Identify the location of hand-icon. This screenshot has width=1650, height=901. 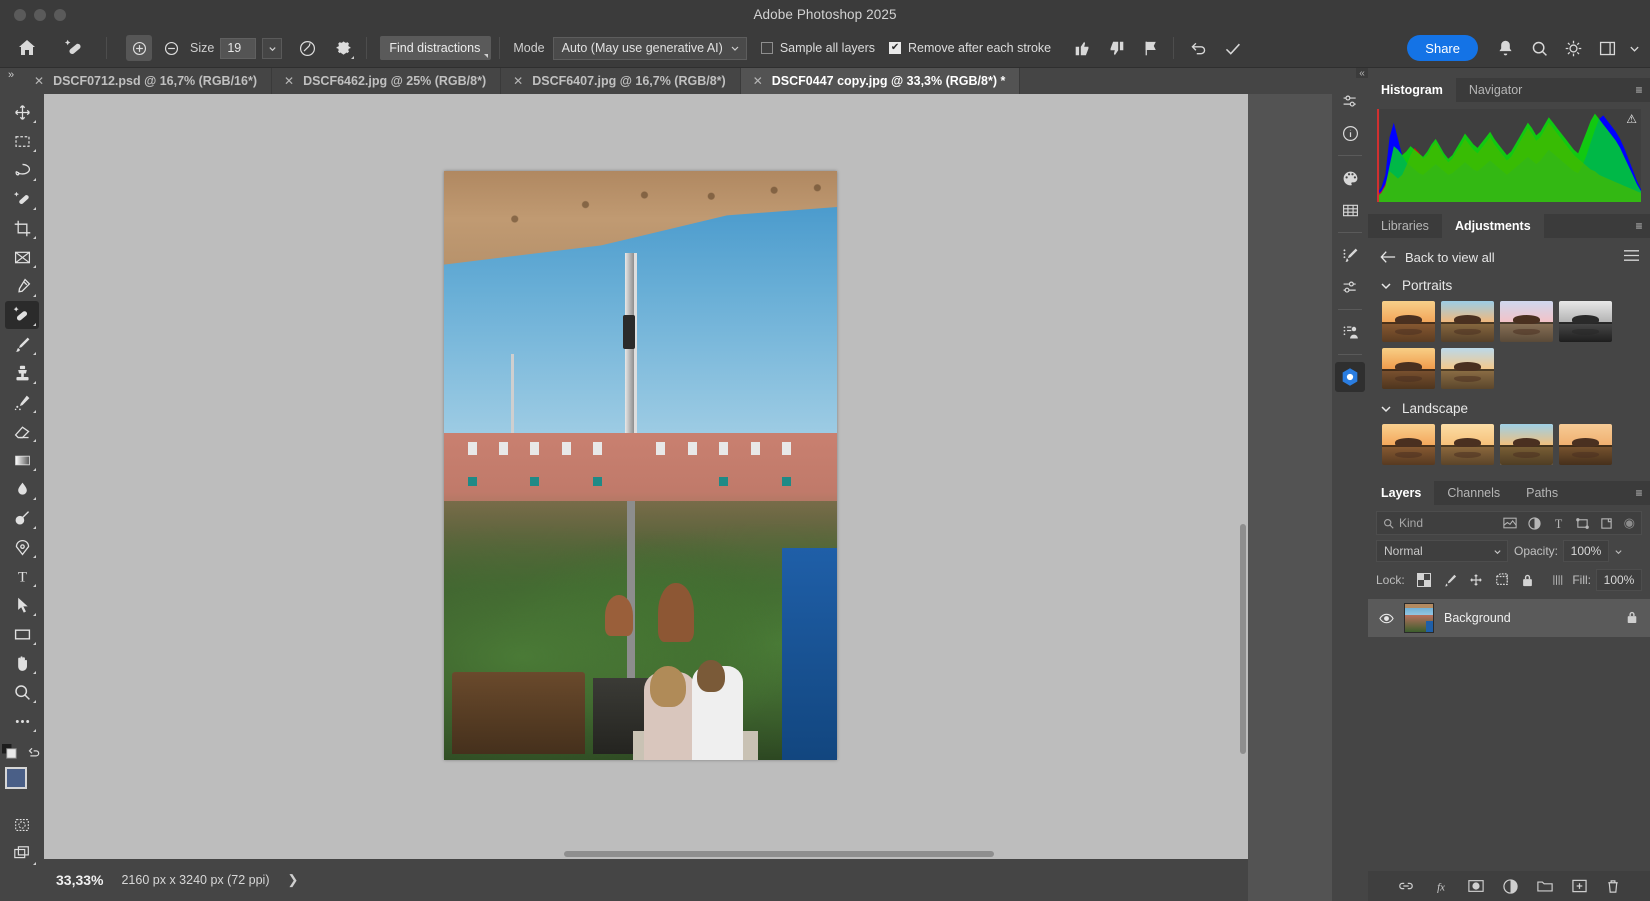
(22, 663).